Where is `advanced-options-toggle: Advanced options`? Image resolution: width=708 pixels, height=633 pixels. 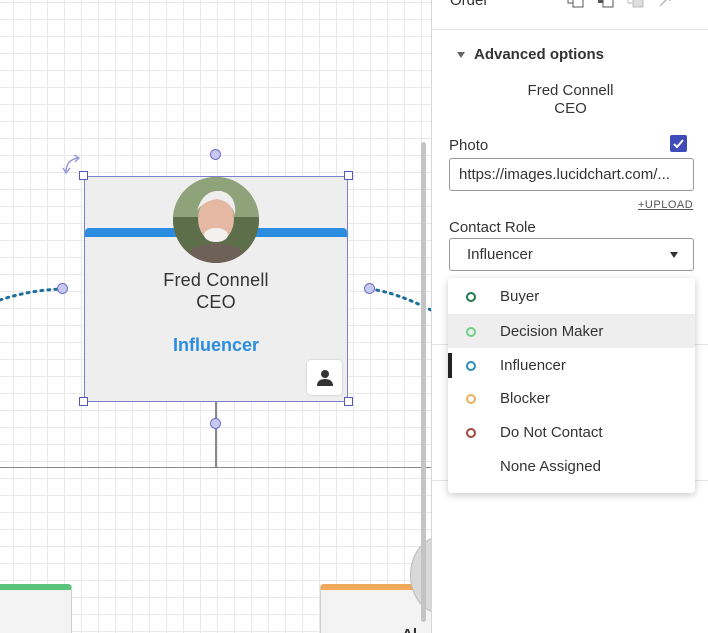 advanced-options-toggle: Advanced options is located at coordinates (530, 54).